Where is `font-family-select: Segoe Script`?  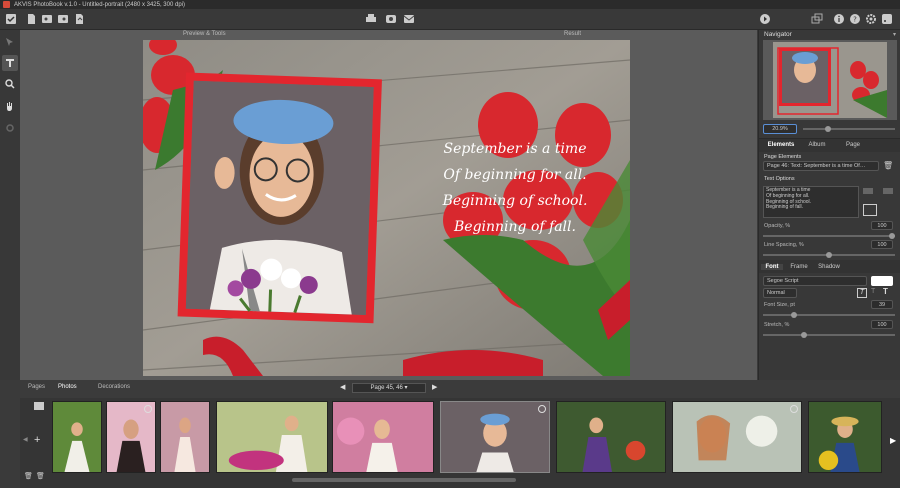
font-family-select: Segoe Script is located at coordinates (815, 281).